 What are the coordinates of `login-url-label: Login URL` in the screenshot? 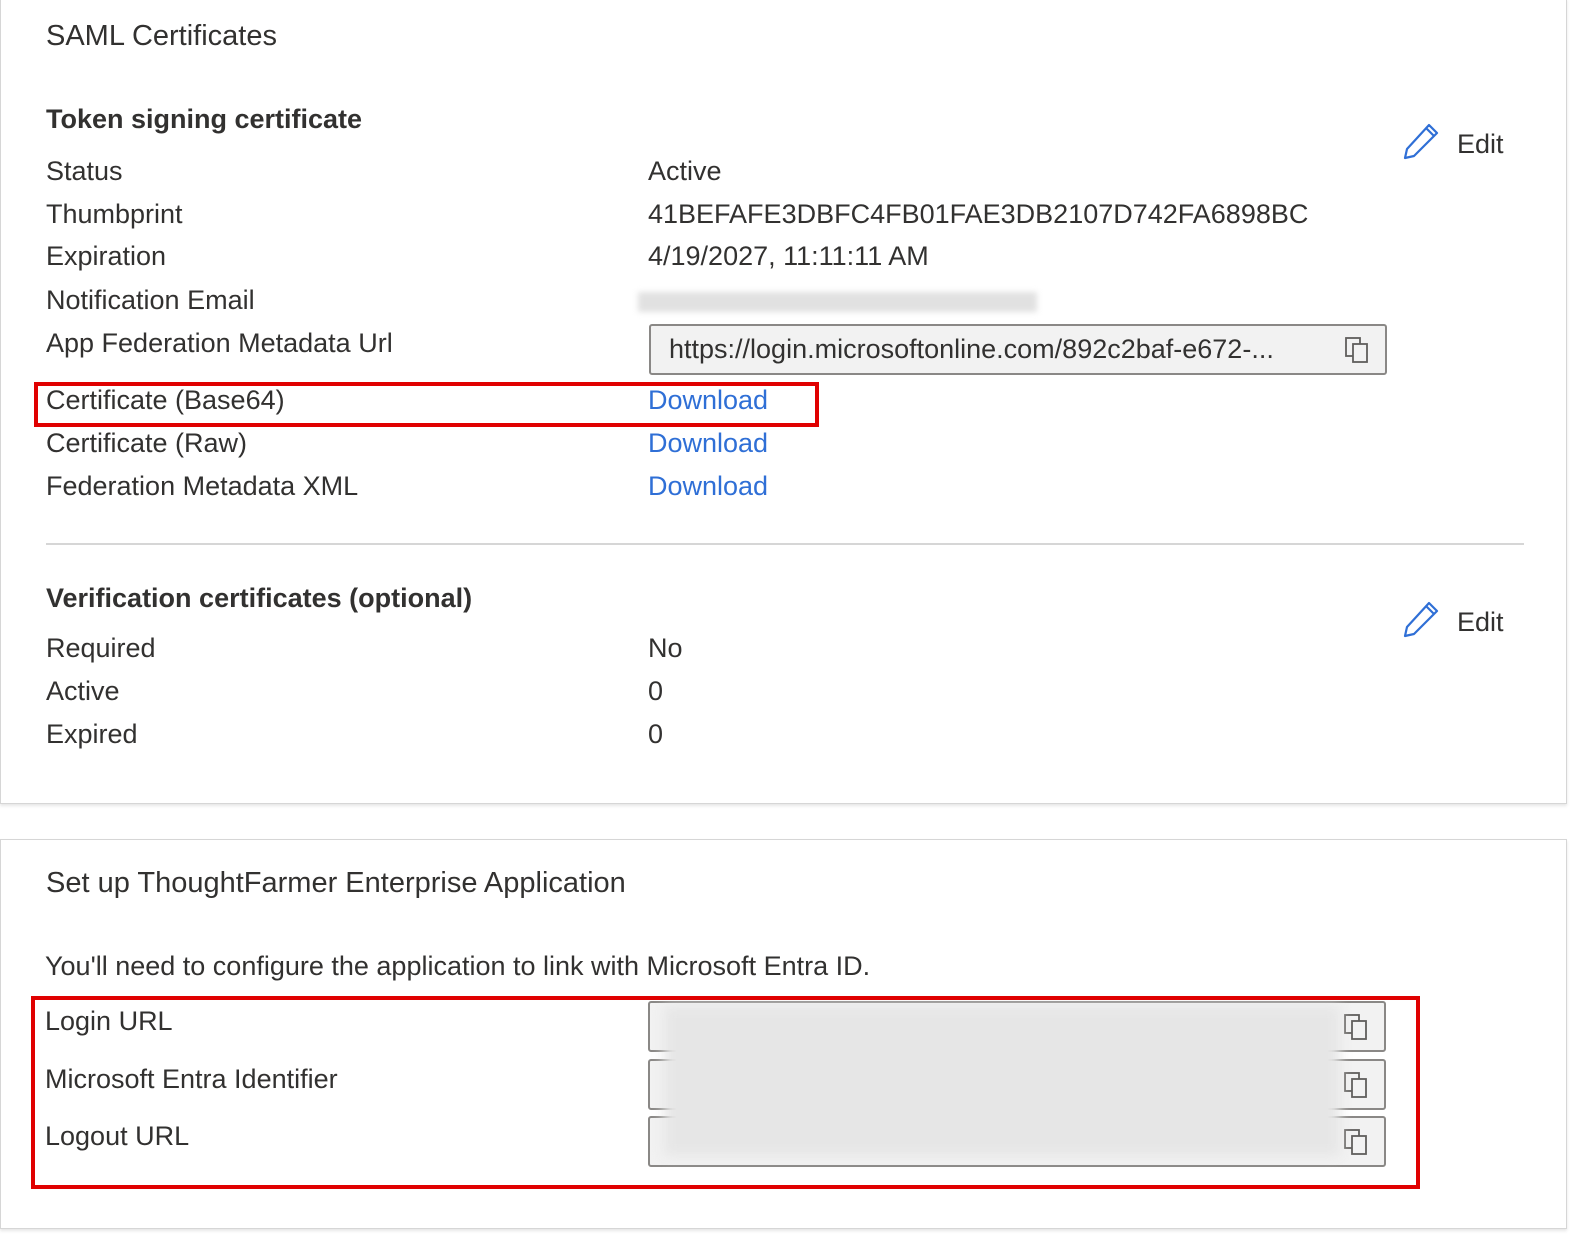 It's located at (109, 1021).